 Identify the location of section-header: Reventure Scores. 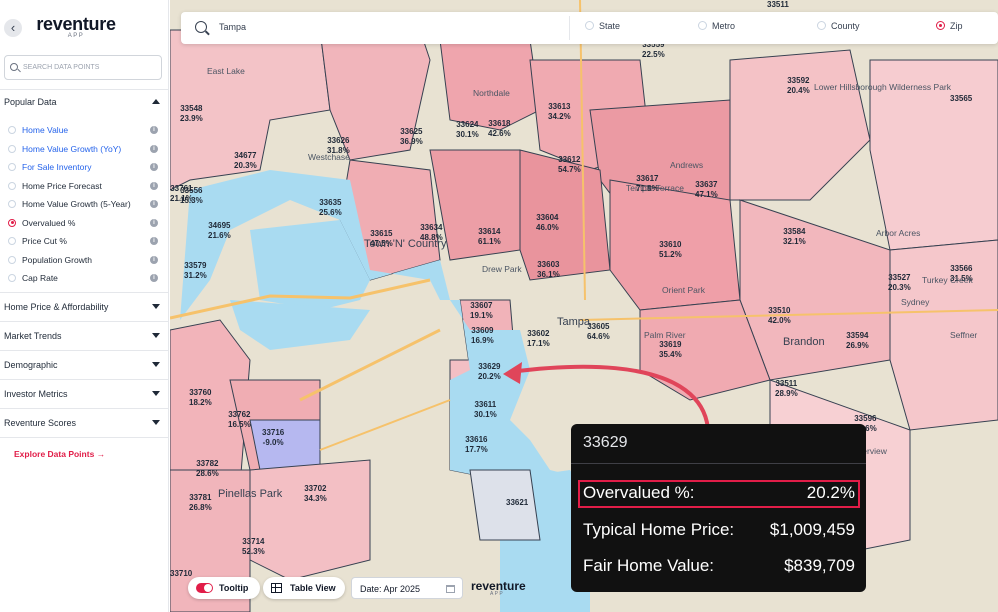
(82, 423).